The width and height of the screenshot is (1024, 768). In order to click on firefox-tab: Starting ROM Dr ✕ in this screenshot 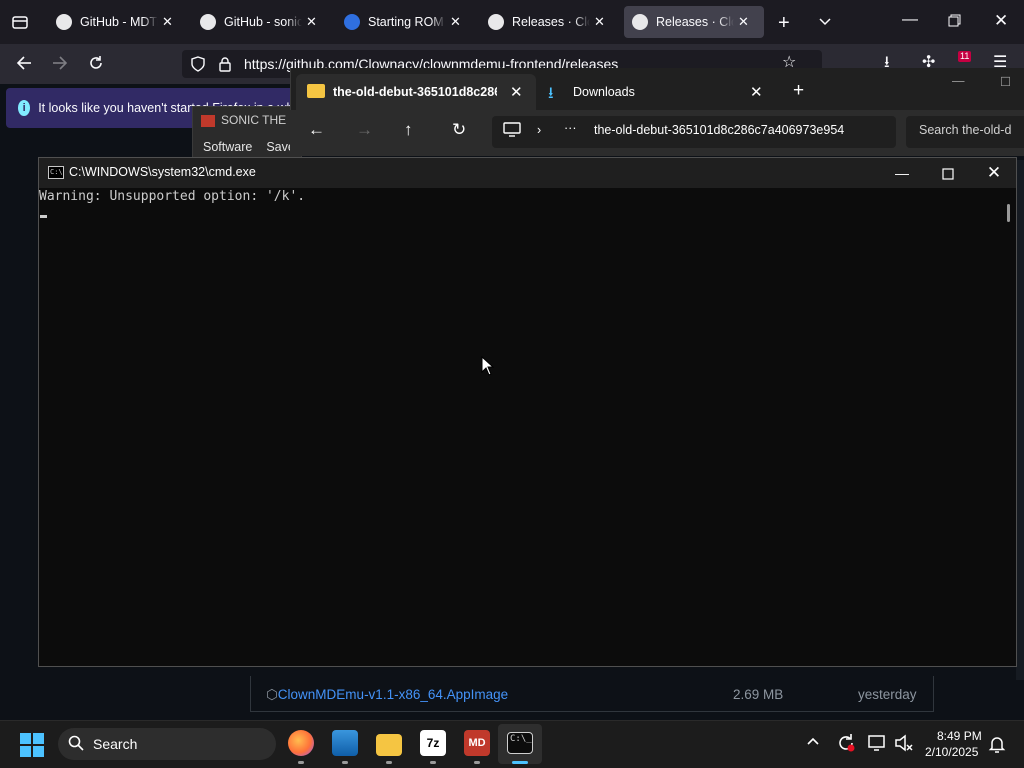, I will do `click(406, 22)`.